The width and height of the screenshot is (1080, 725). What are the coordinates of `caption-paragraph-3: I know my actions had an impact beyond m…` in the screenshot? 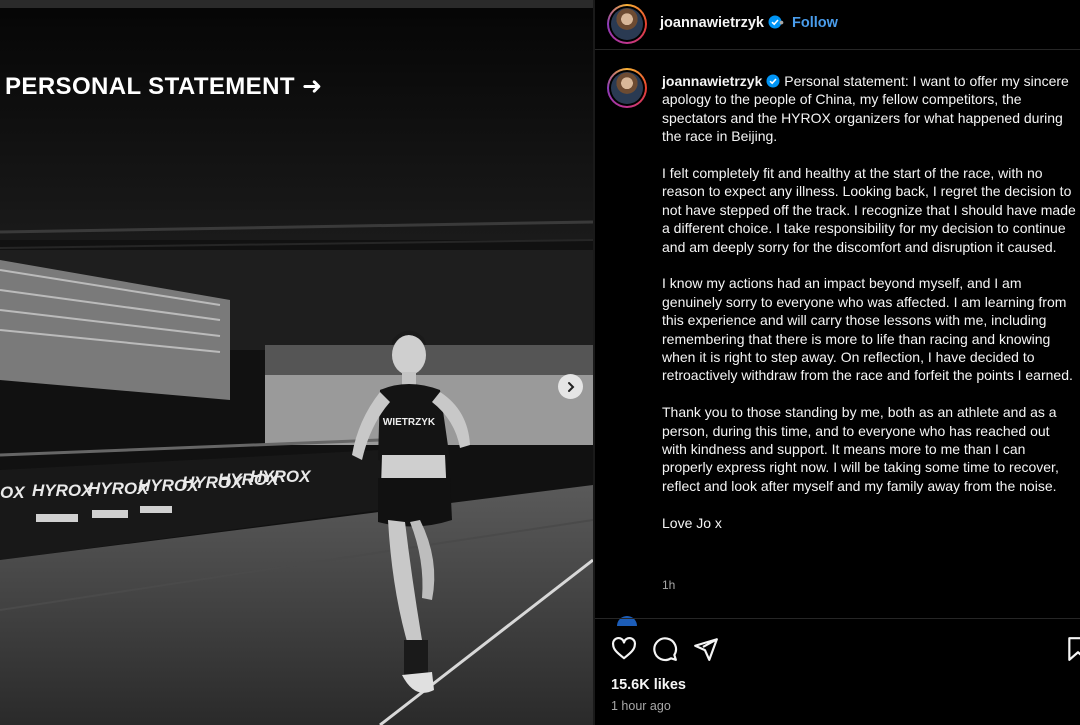 It's located at (867, 329).